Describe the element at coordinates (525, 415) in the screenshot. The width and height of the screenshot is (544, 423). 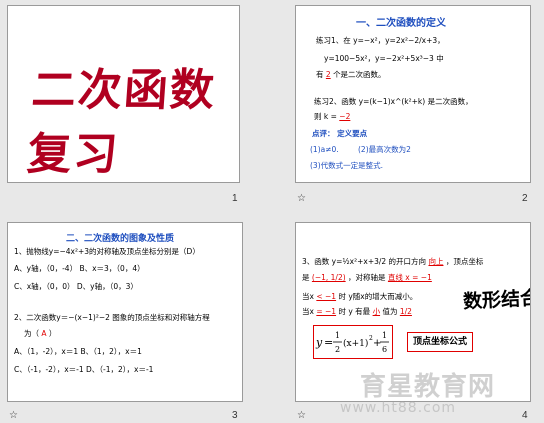
I see `slide-number-4: 4` at that location.